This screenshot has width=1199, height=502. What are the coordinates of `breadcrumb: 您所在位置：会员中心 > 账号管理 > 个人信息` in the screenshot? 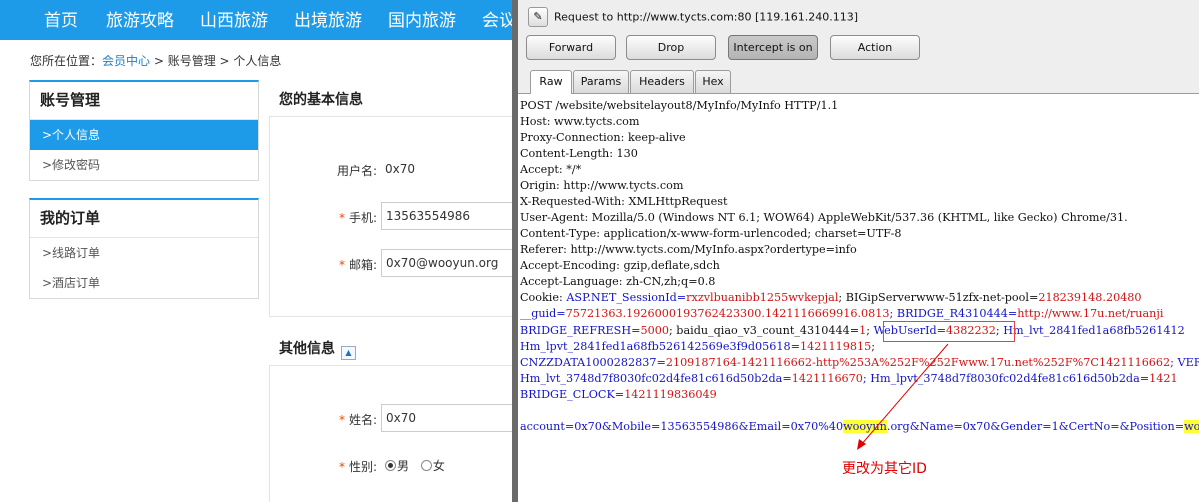 It's located at (155, 60).